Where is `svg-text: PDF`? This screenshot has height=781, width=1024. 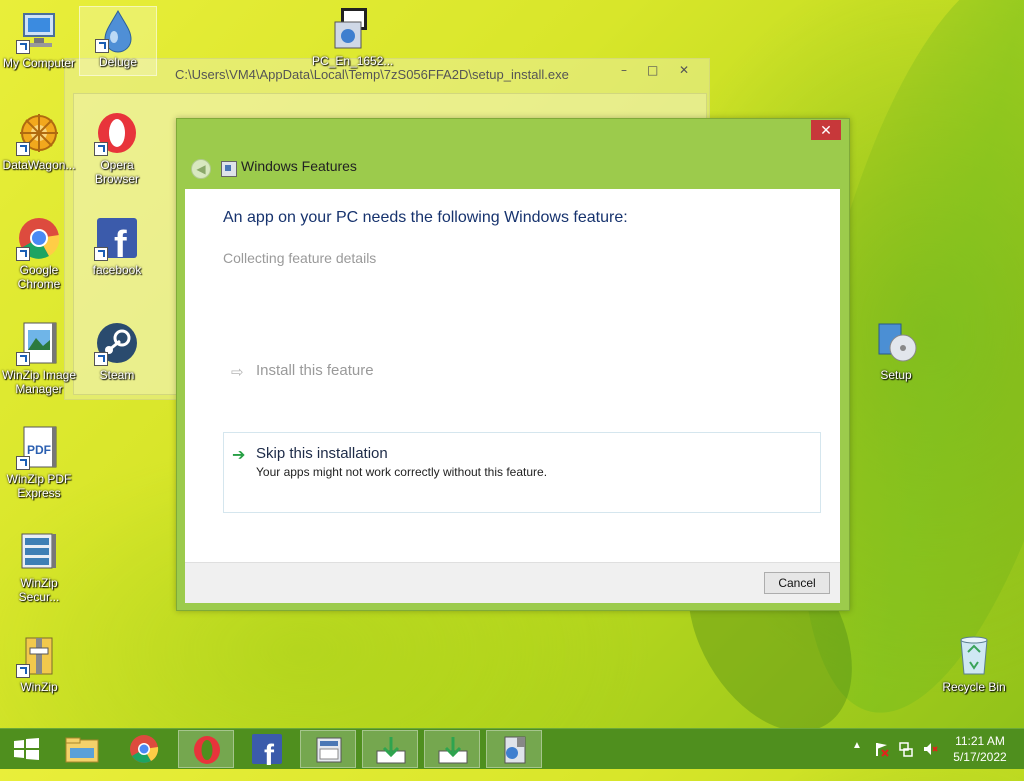
svg-text: PDF is located at coordinates (39, 450).